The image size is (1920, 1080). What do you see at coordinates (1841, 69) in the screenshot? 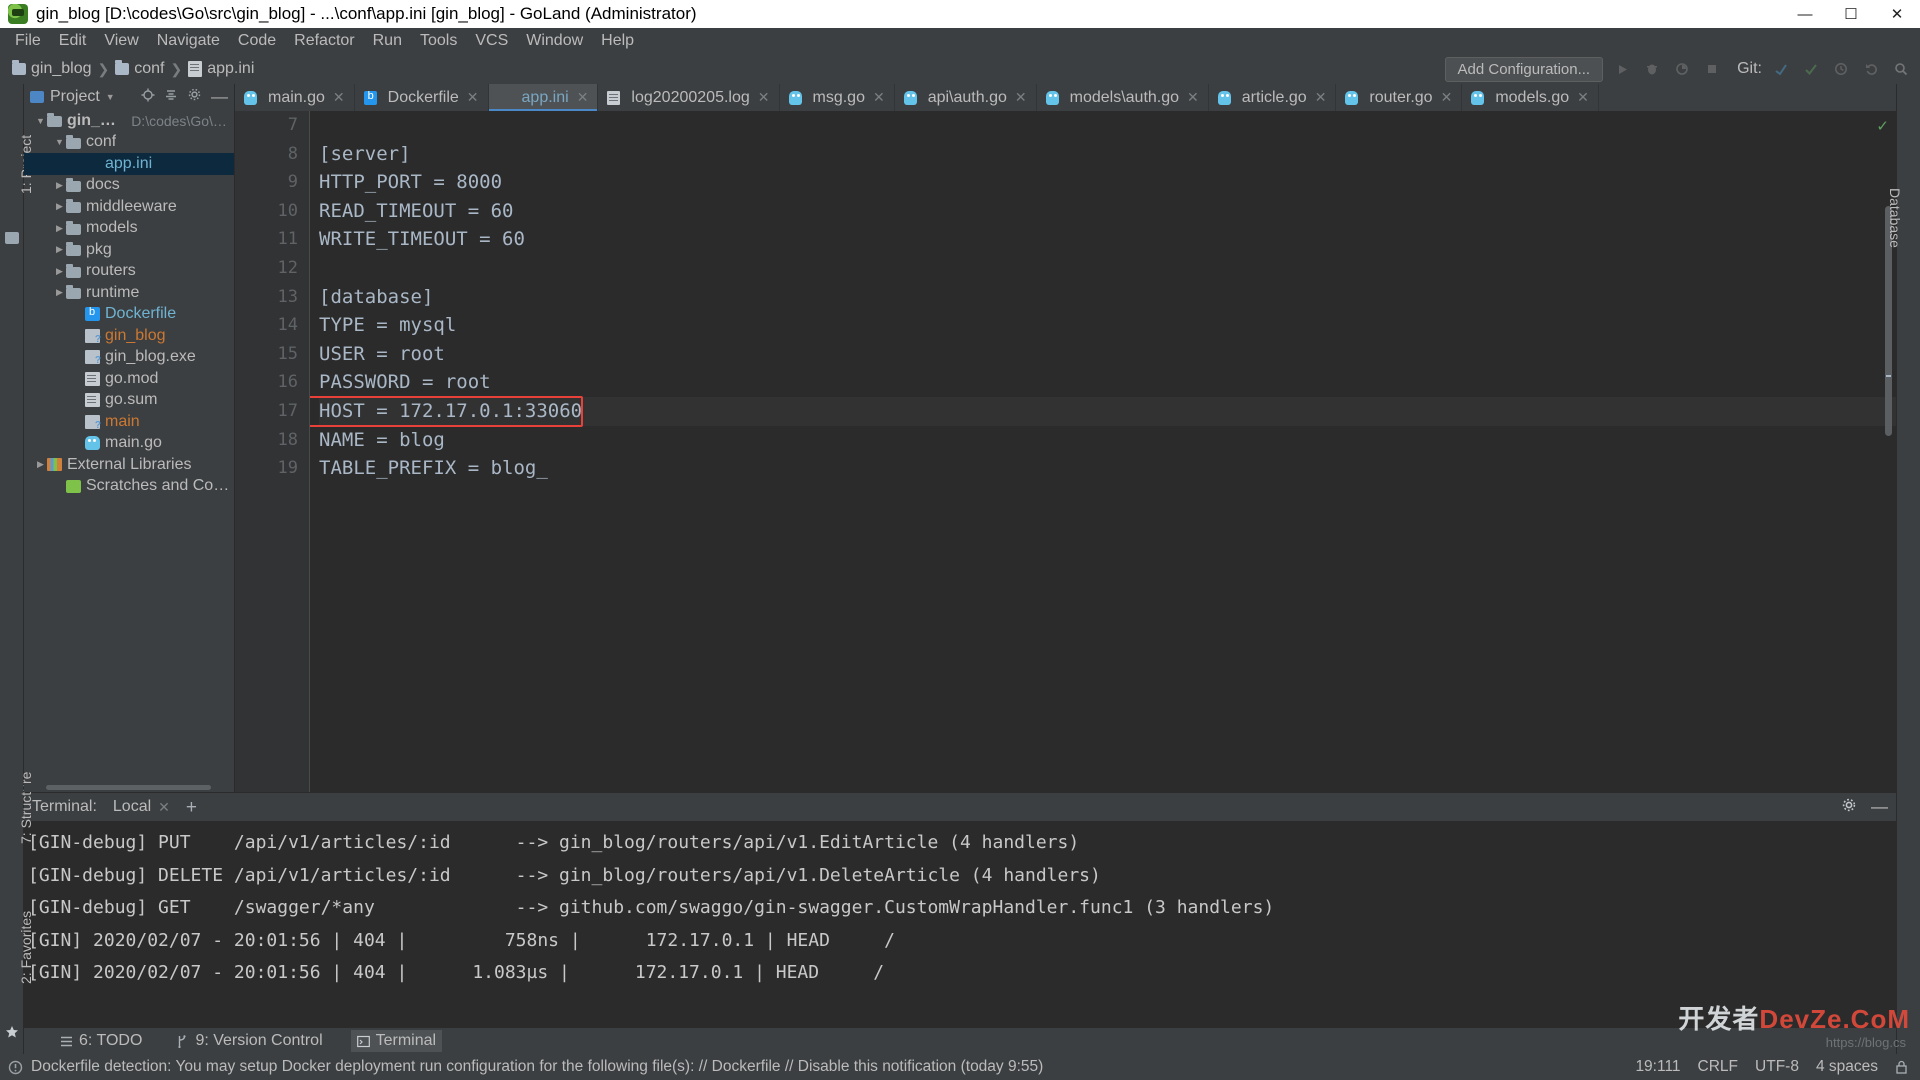
I see `git-history-icon` at bounding box center [1841, 69].